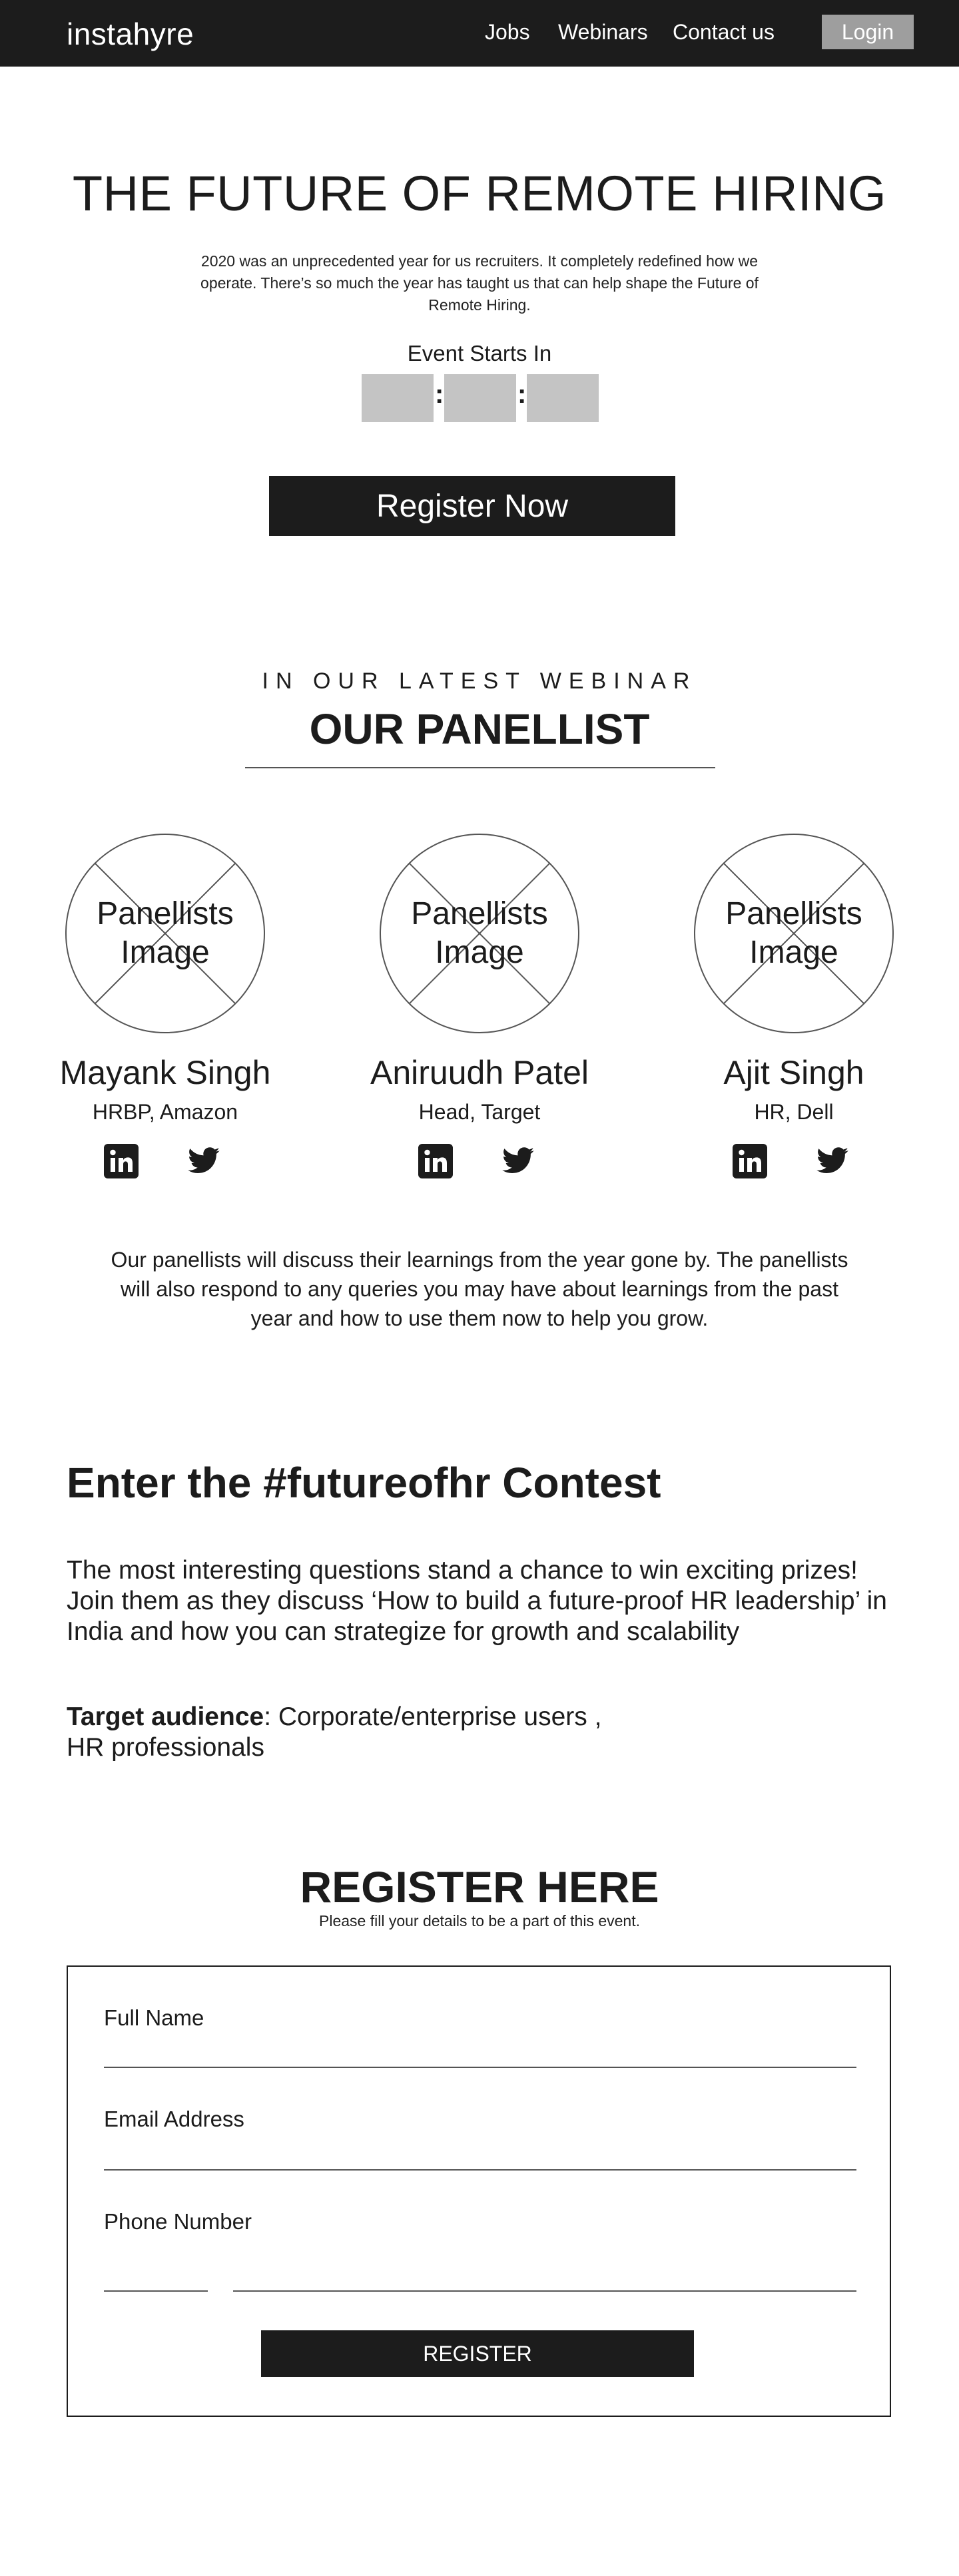 The image size is (959, 2576). Describe the element at coordinates (544, 2272) in the screenshot. I see `phone-field` at that location.